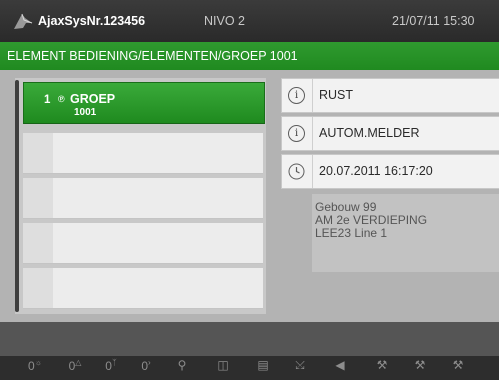  Describe the element at coordinates (249, 21) in the screenshot. I see `status-bar: AjaxSysNr.123456 NIVO 2 21/07/11 15:30` at that location.